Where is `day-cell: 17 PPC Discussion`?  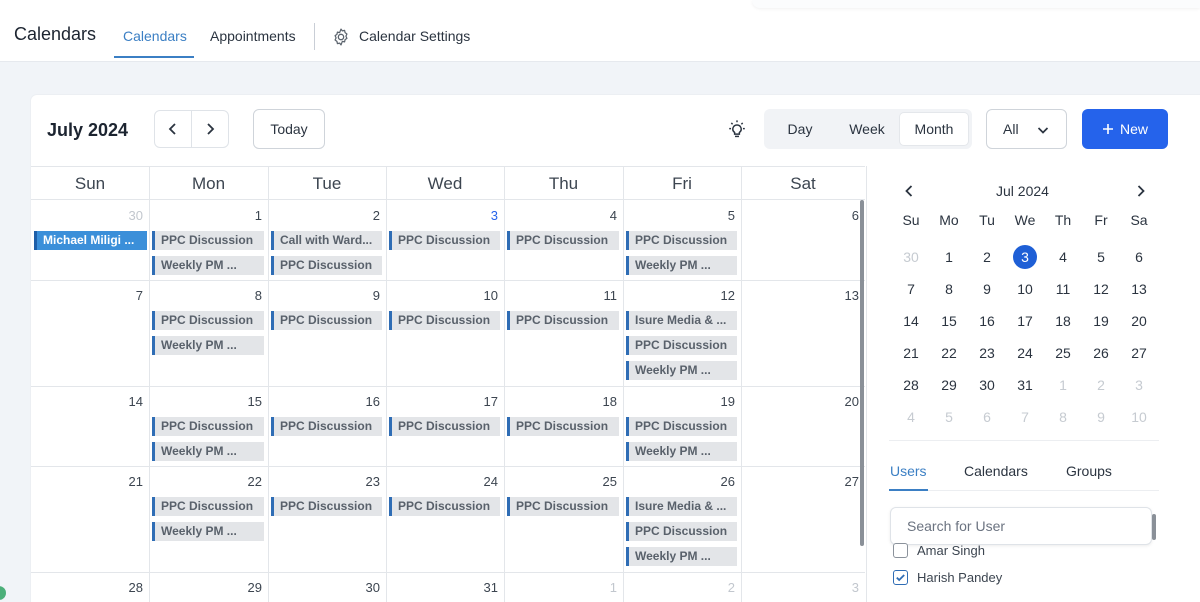 day-cell: 17 PPC Discussion is located at coordinates (445, 426).